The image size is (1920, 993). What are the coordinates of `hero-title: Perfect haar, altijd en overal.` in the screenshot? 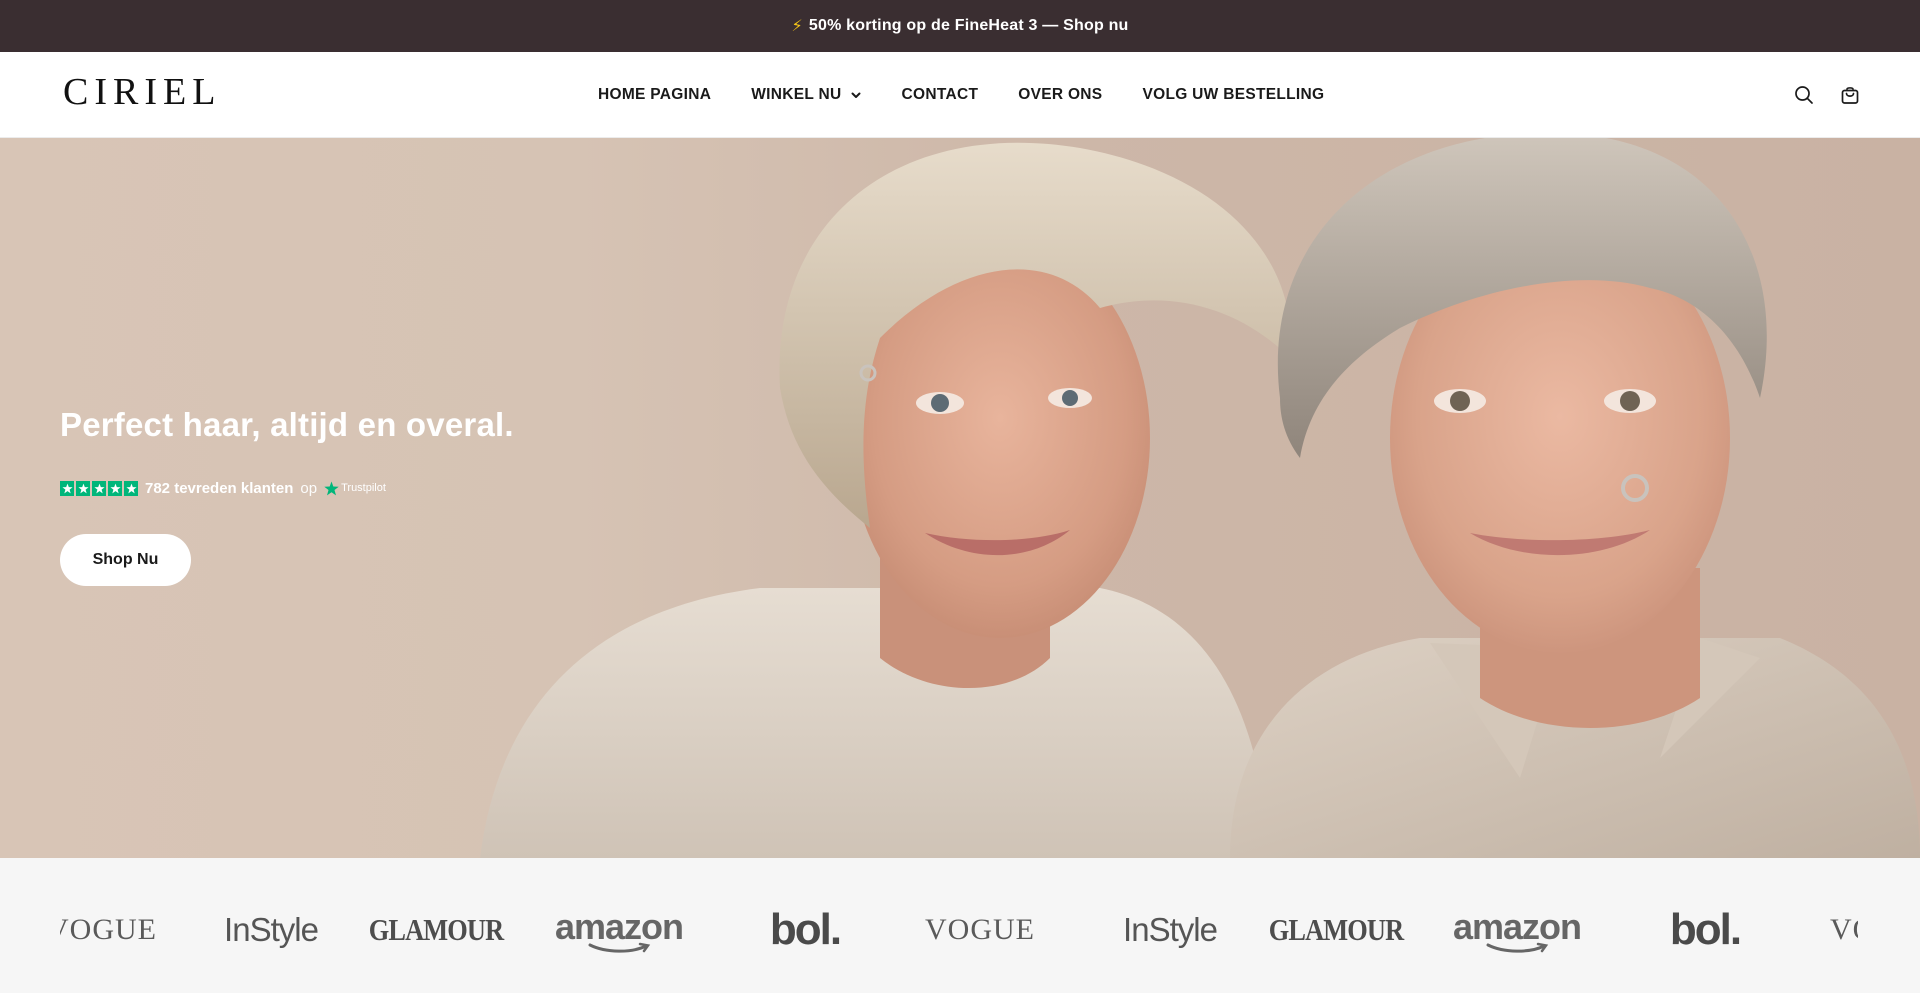 It's located at (287, 424).